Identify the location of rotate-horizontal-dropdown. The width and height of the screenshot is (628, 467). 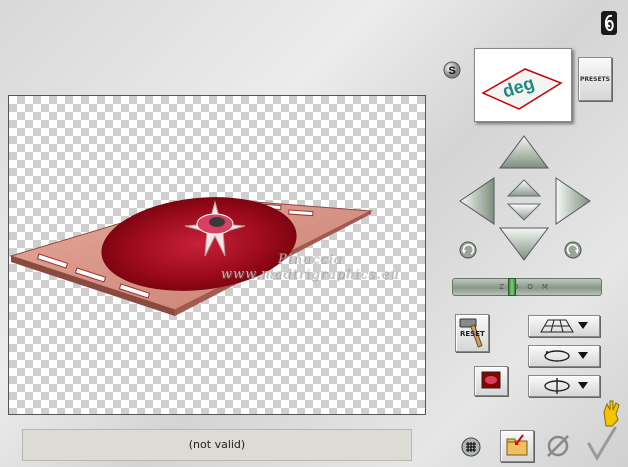
(564, 356).